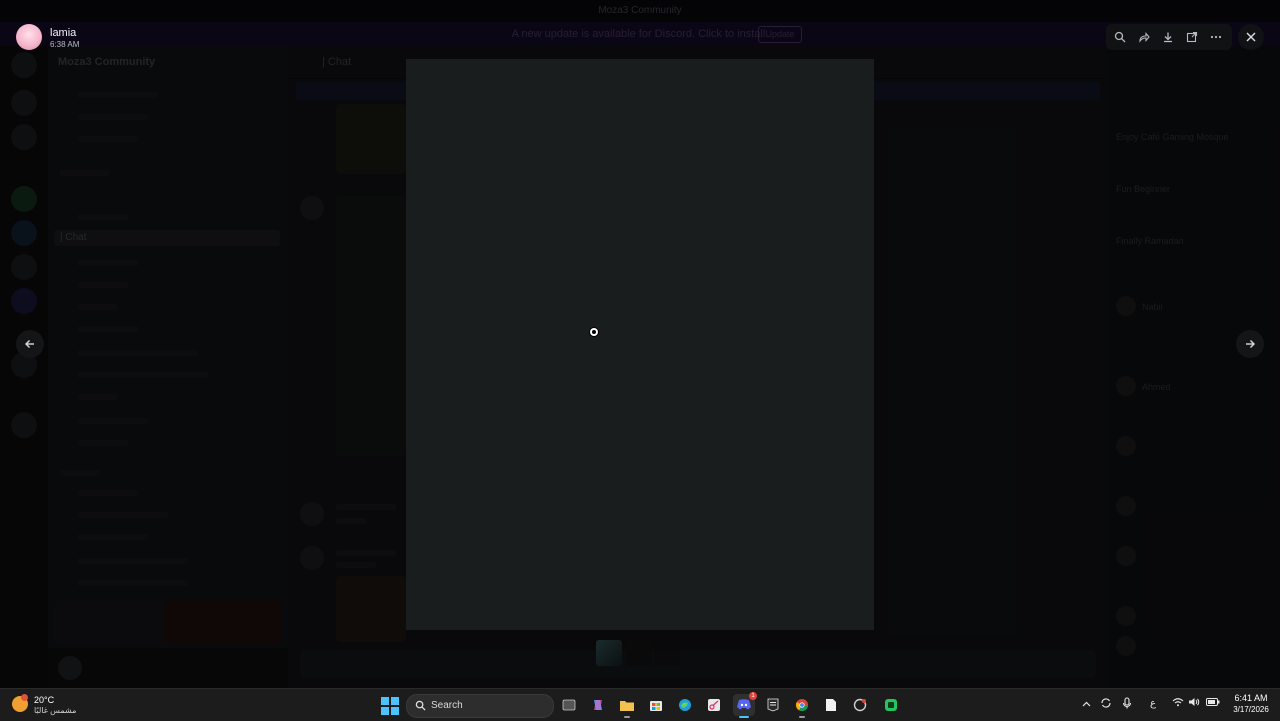  I want to click on task-view-icon, so click(569, 705).